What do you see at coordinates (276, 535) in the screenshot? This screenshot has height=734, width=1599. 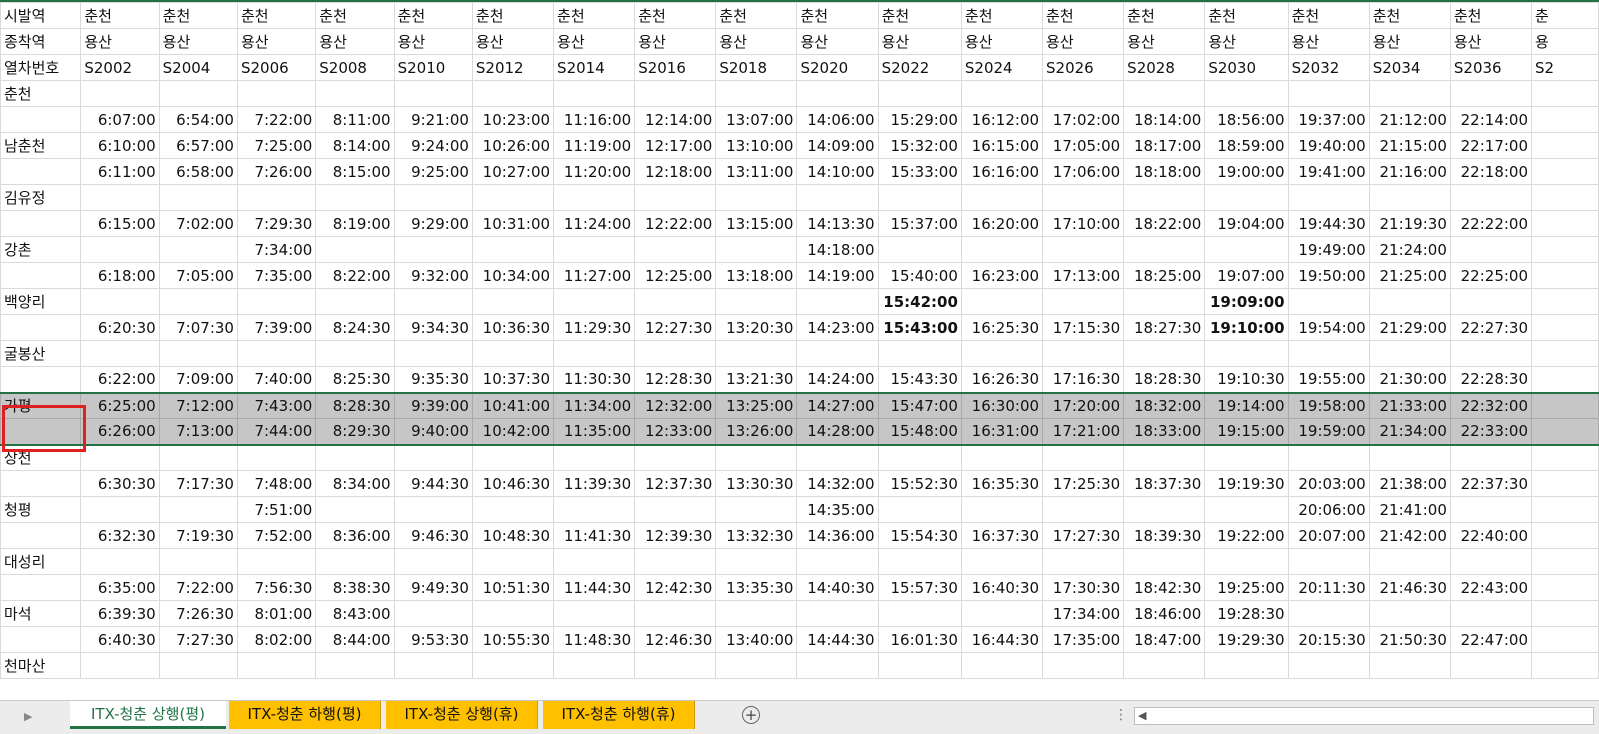 I see `time-cell: 7:52:00` at bounding box center [276, 535].